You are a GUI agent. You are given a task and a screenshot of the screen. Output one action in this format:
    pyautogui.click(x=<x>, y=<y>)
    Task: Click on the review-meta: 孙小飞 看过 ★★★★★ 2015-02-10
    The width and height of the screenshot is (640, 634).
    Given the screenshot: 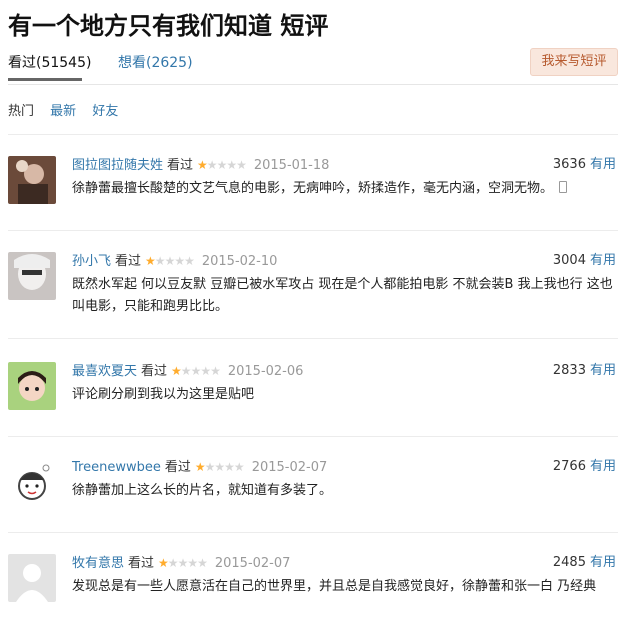 What is the action you would take?
    pyautogui.click(x=174, y=261)
    